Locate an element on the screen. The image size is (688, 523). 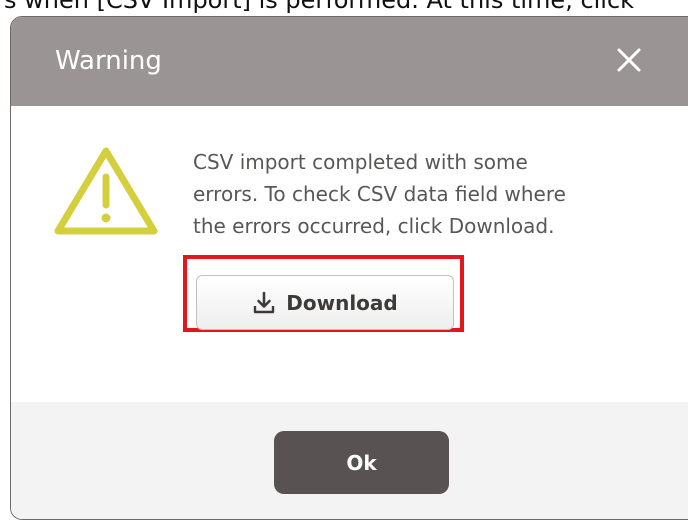
ok-button: Ok is located at coordinates (361, 462).